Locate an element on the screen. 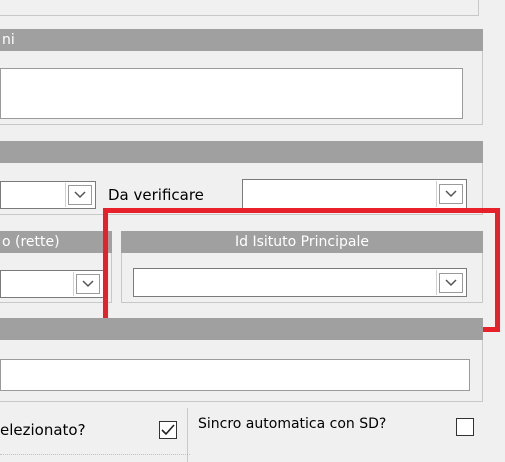  section-header-rette: o (rette) is located at coordinates (56, 242).